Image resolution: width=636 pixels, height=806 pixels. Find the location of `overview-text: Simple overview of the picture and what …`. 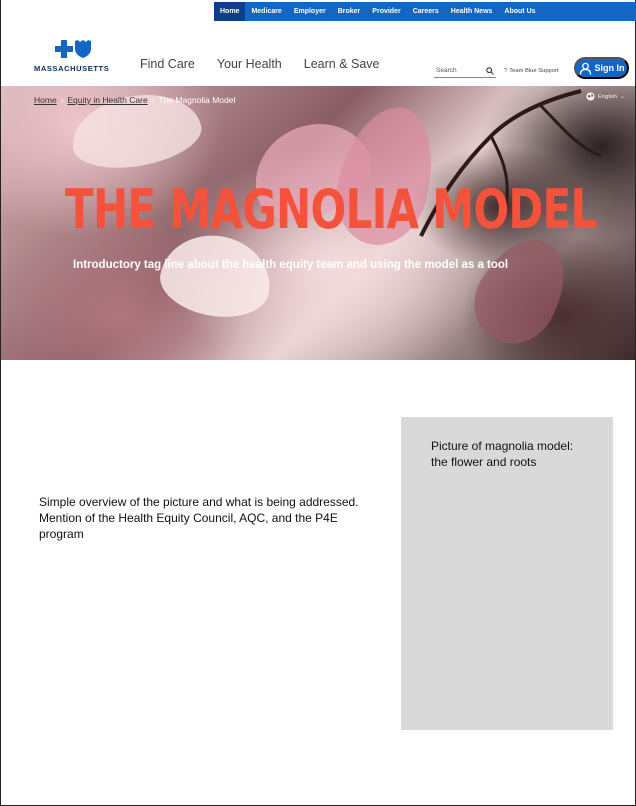

overview-text: Simple overview of the picture and what … is located at coordinates (199, 518).